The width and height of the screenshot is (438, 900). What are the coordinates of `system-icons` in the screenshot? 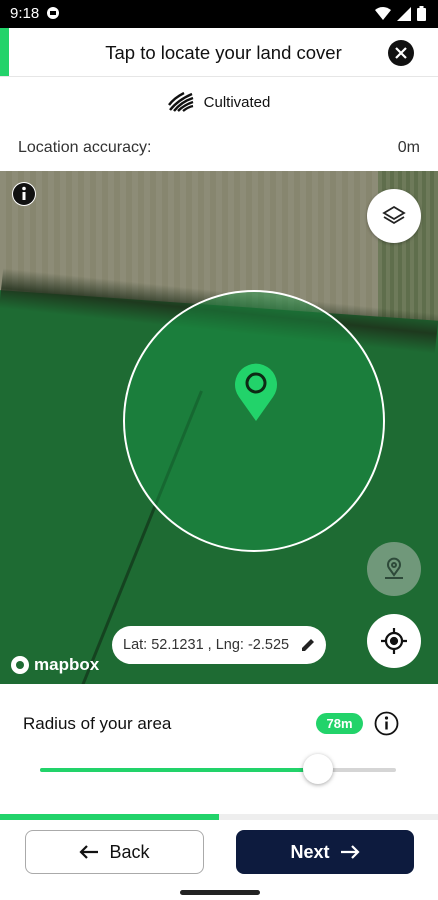 It's located at (400, 13).